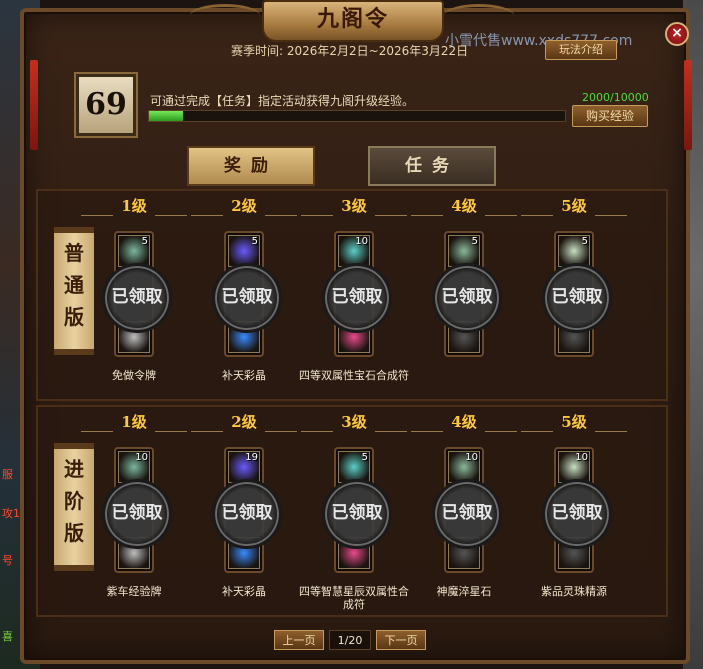  What do you see at coordinates (225, 15) in the screenshot?
I see `title-ornament-left` at bounding box center [225, 15].